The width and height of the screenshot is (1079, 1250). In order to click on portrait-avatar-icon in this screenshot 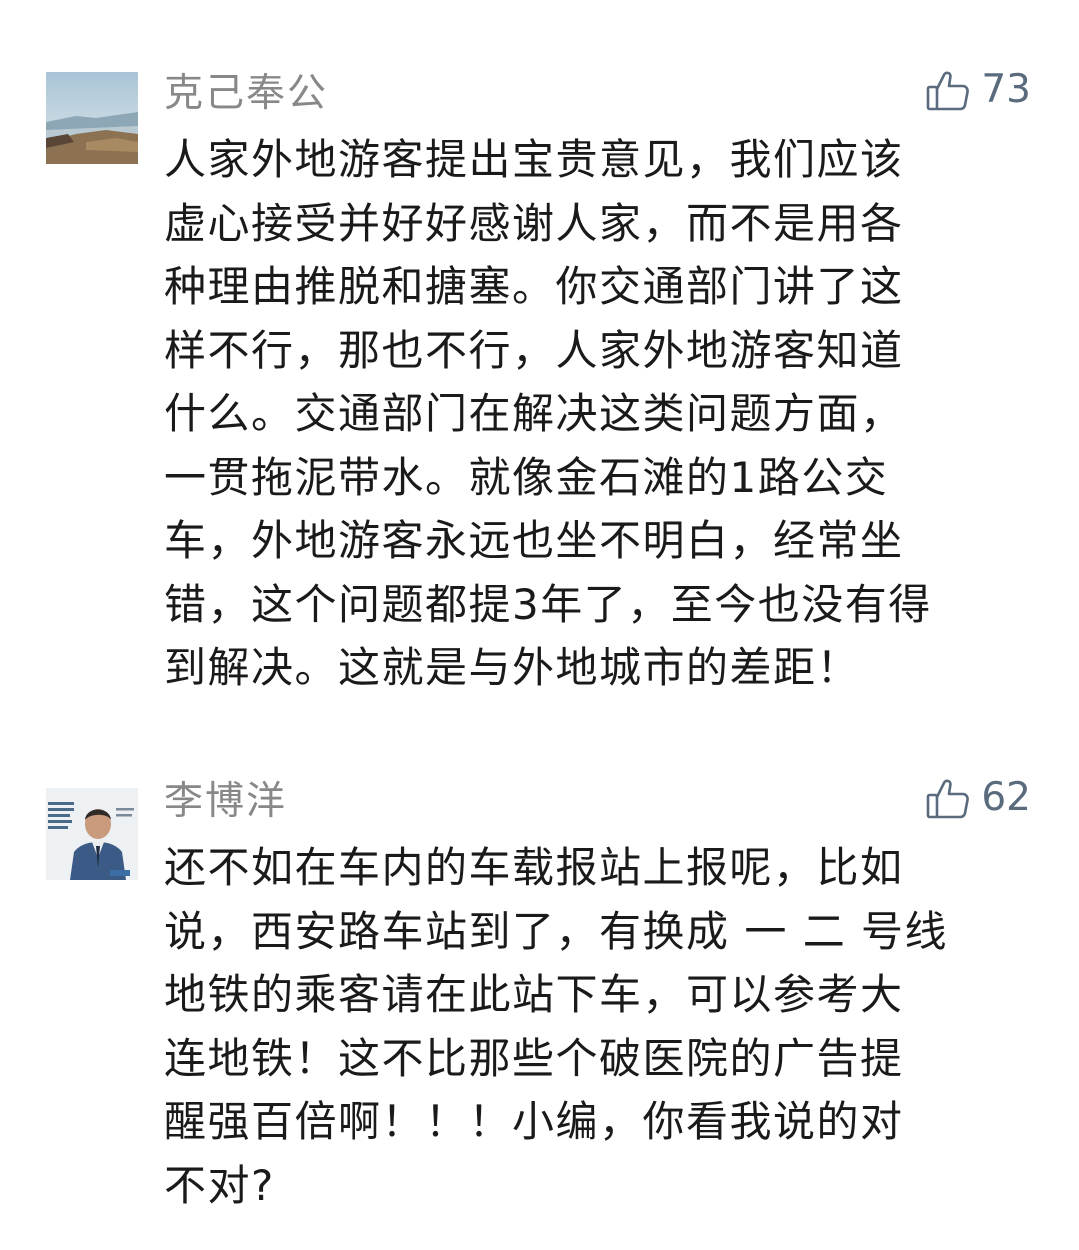, I will do `click(92, 834)`.